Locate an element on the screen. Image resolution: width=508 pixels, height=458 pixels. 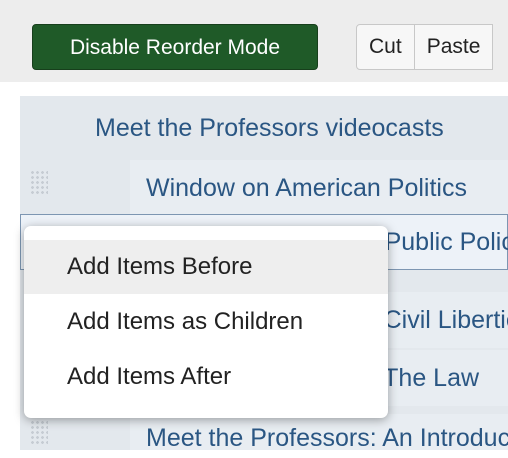
tree-item: Meet the Professors: An Introduction is located at coordinates (319, 433).